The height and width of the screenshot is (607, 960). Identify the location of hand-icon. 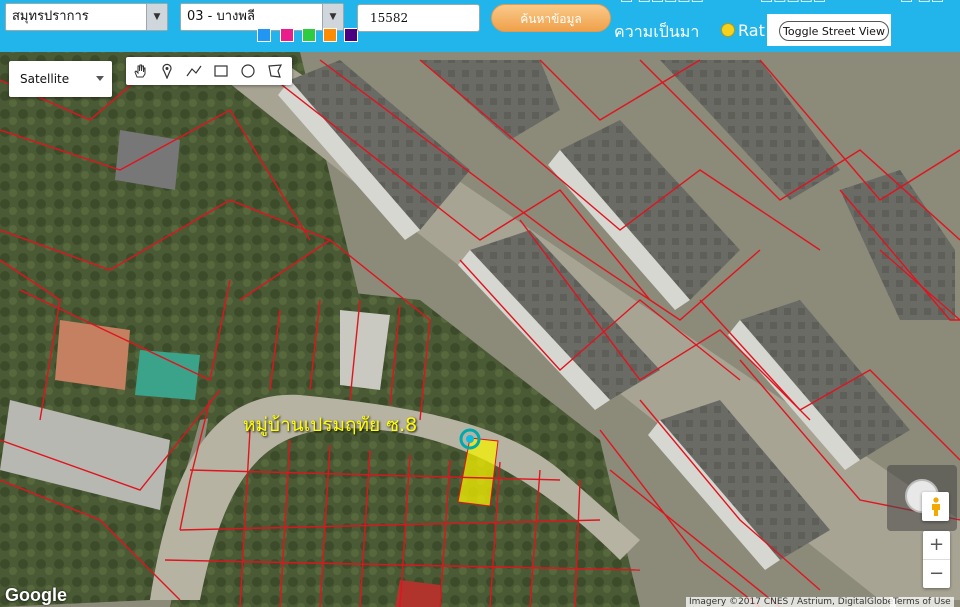
(139, 71).